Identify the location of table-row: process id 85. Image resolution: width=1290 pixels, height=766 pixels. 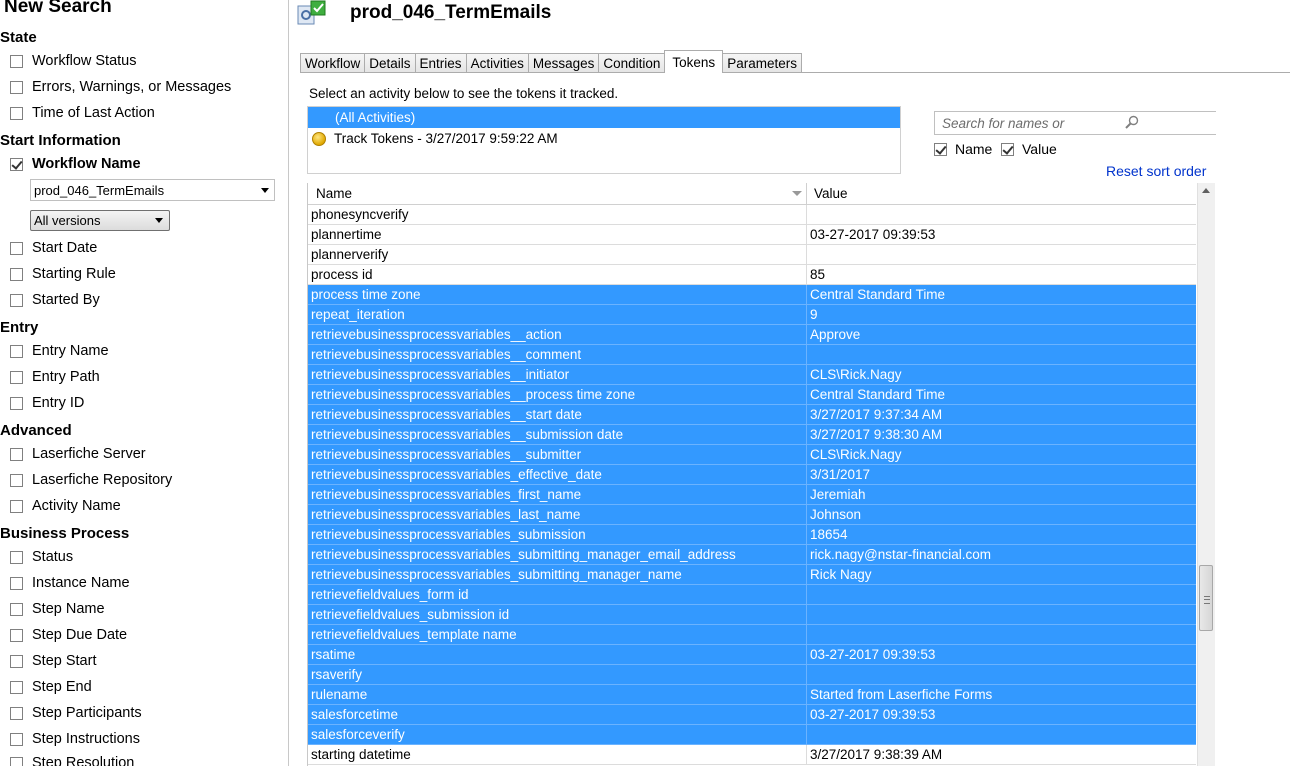
(752, 275).